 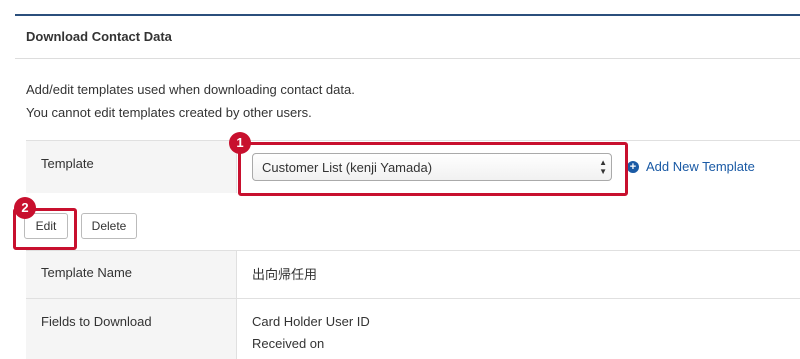 I want to click on step-badge-2: 2, so click(x=25, y=208).